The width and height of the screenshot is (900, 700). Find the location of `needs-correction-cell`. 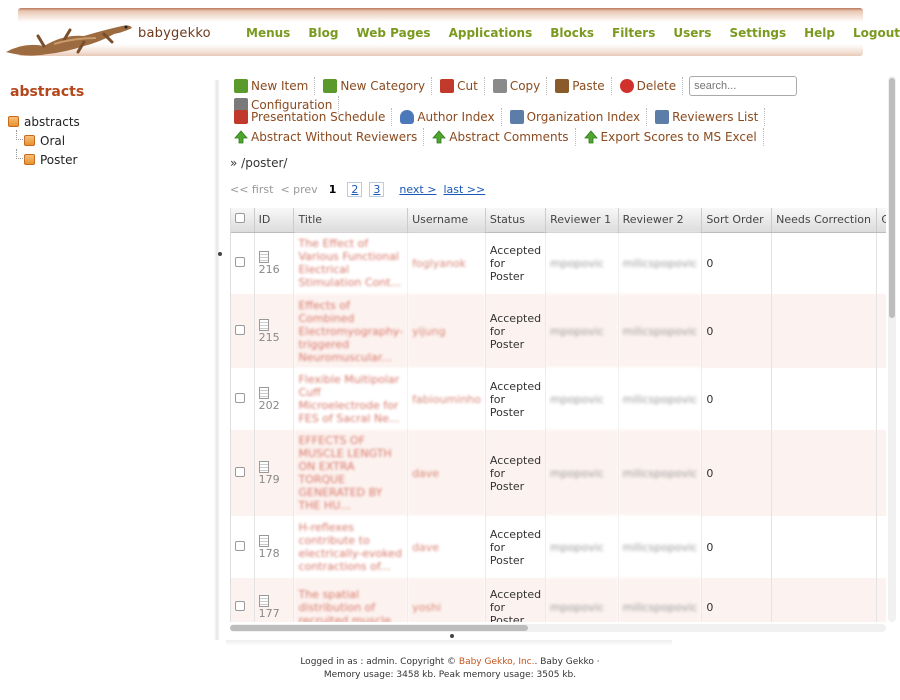

needs-correction-cell is located at coordinates (824, 399).